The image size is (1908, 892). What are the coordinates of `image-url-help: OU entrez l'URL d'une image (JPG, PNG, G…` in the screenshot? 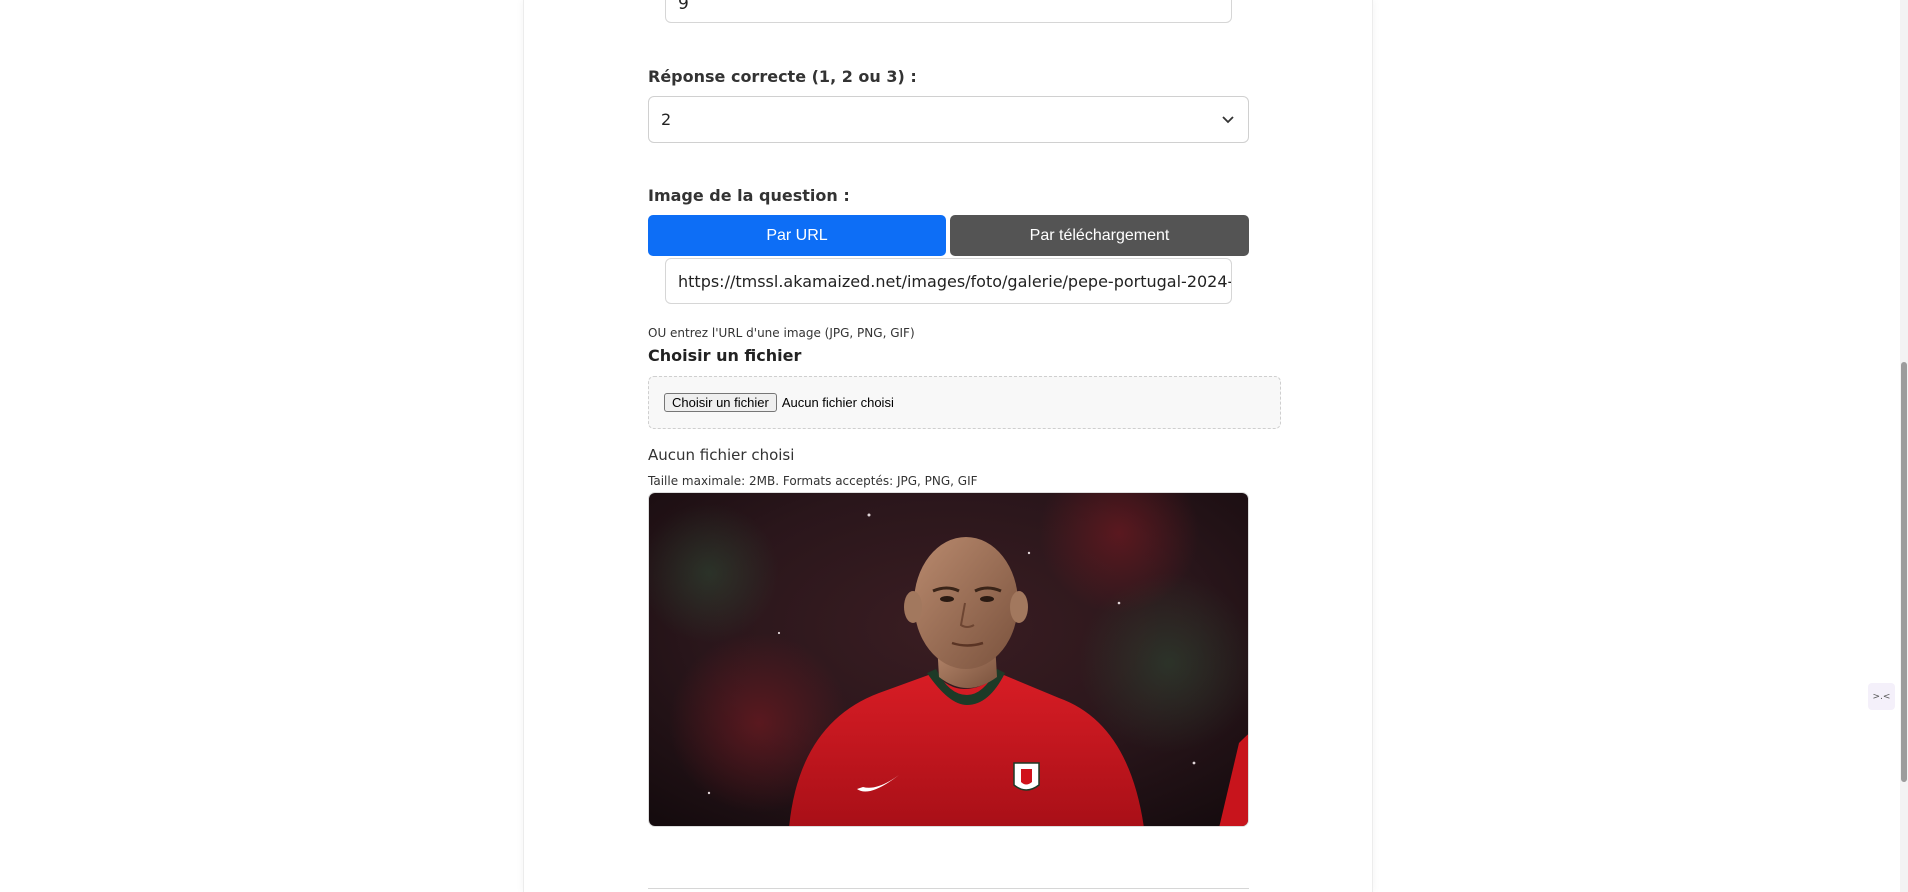 It's located at (781, 333).